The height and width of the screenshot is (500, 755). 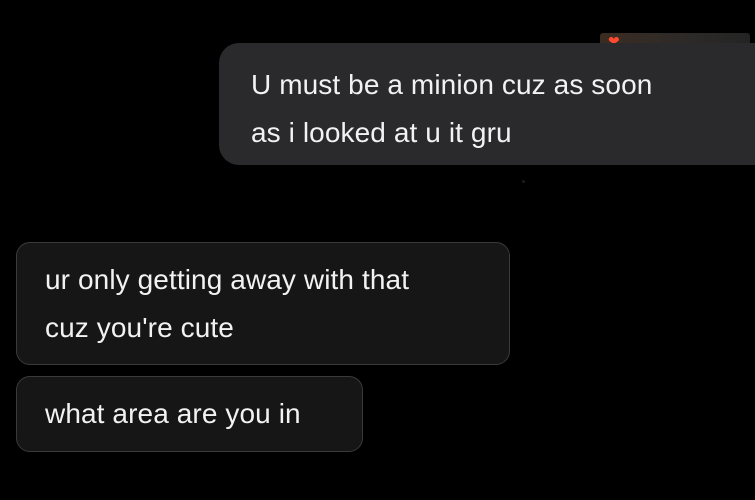 What do you see at coordinates (381, 132) in the screenshot?
I see `message-text-line: as i looked at u it gru` at bounding box center [381, 132].